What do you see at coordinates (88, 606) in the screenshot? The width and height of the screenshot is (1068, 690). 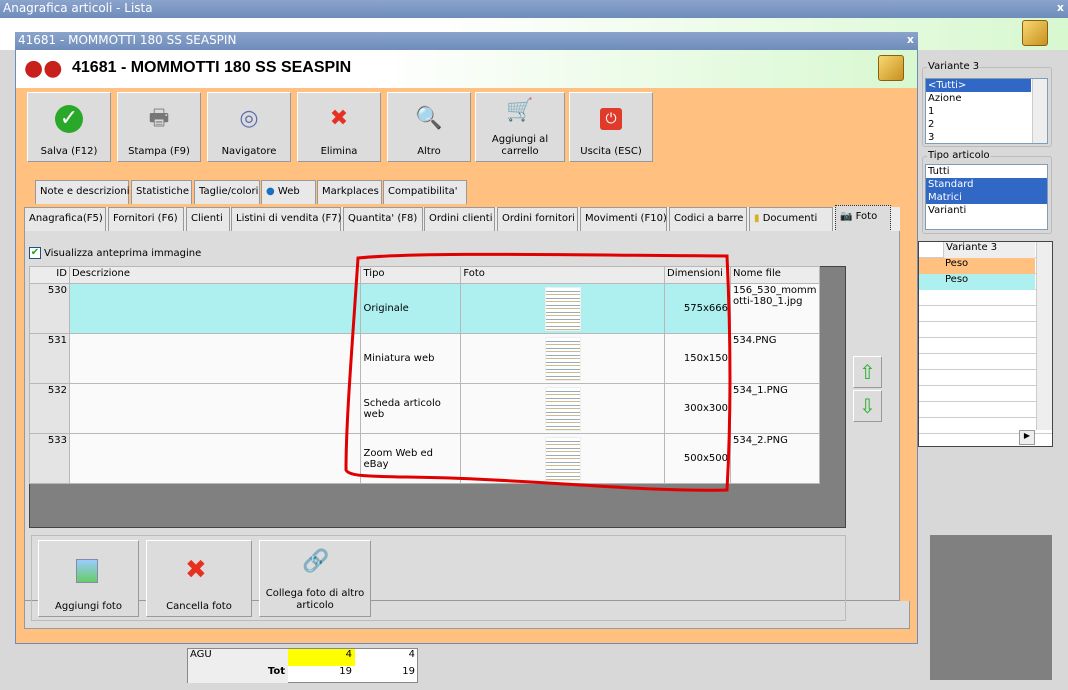 I see `button-label: Aggiungi foto` at bounding box center [88, 606].